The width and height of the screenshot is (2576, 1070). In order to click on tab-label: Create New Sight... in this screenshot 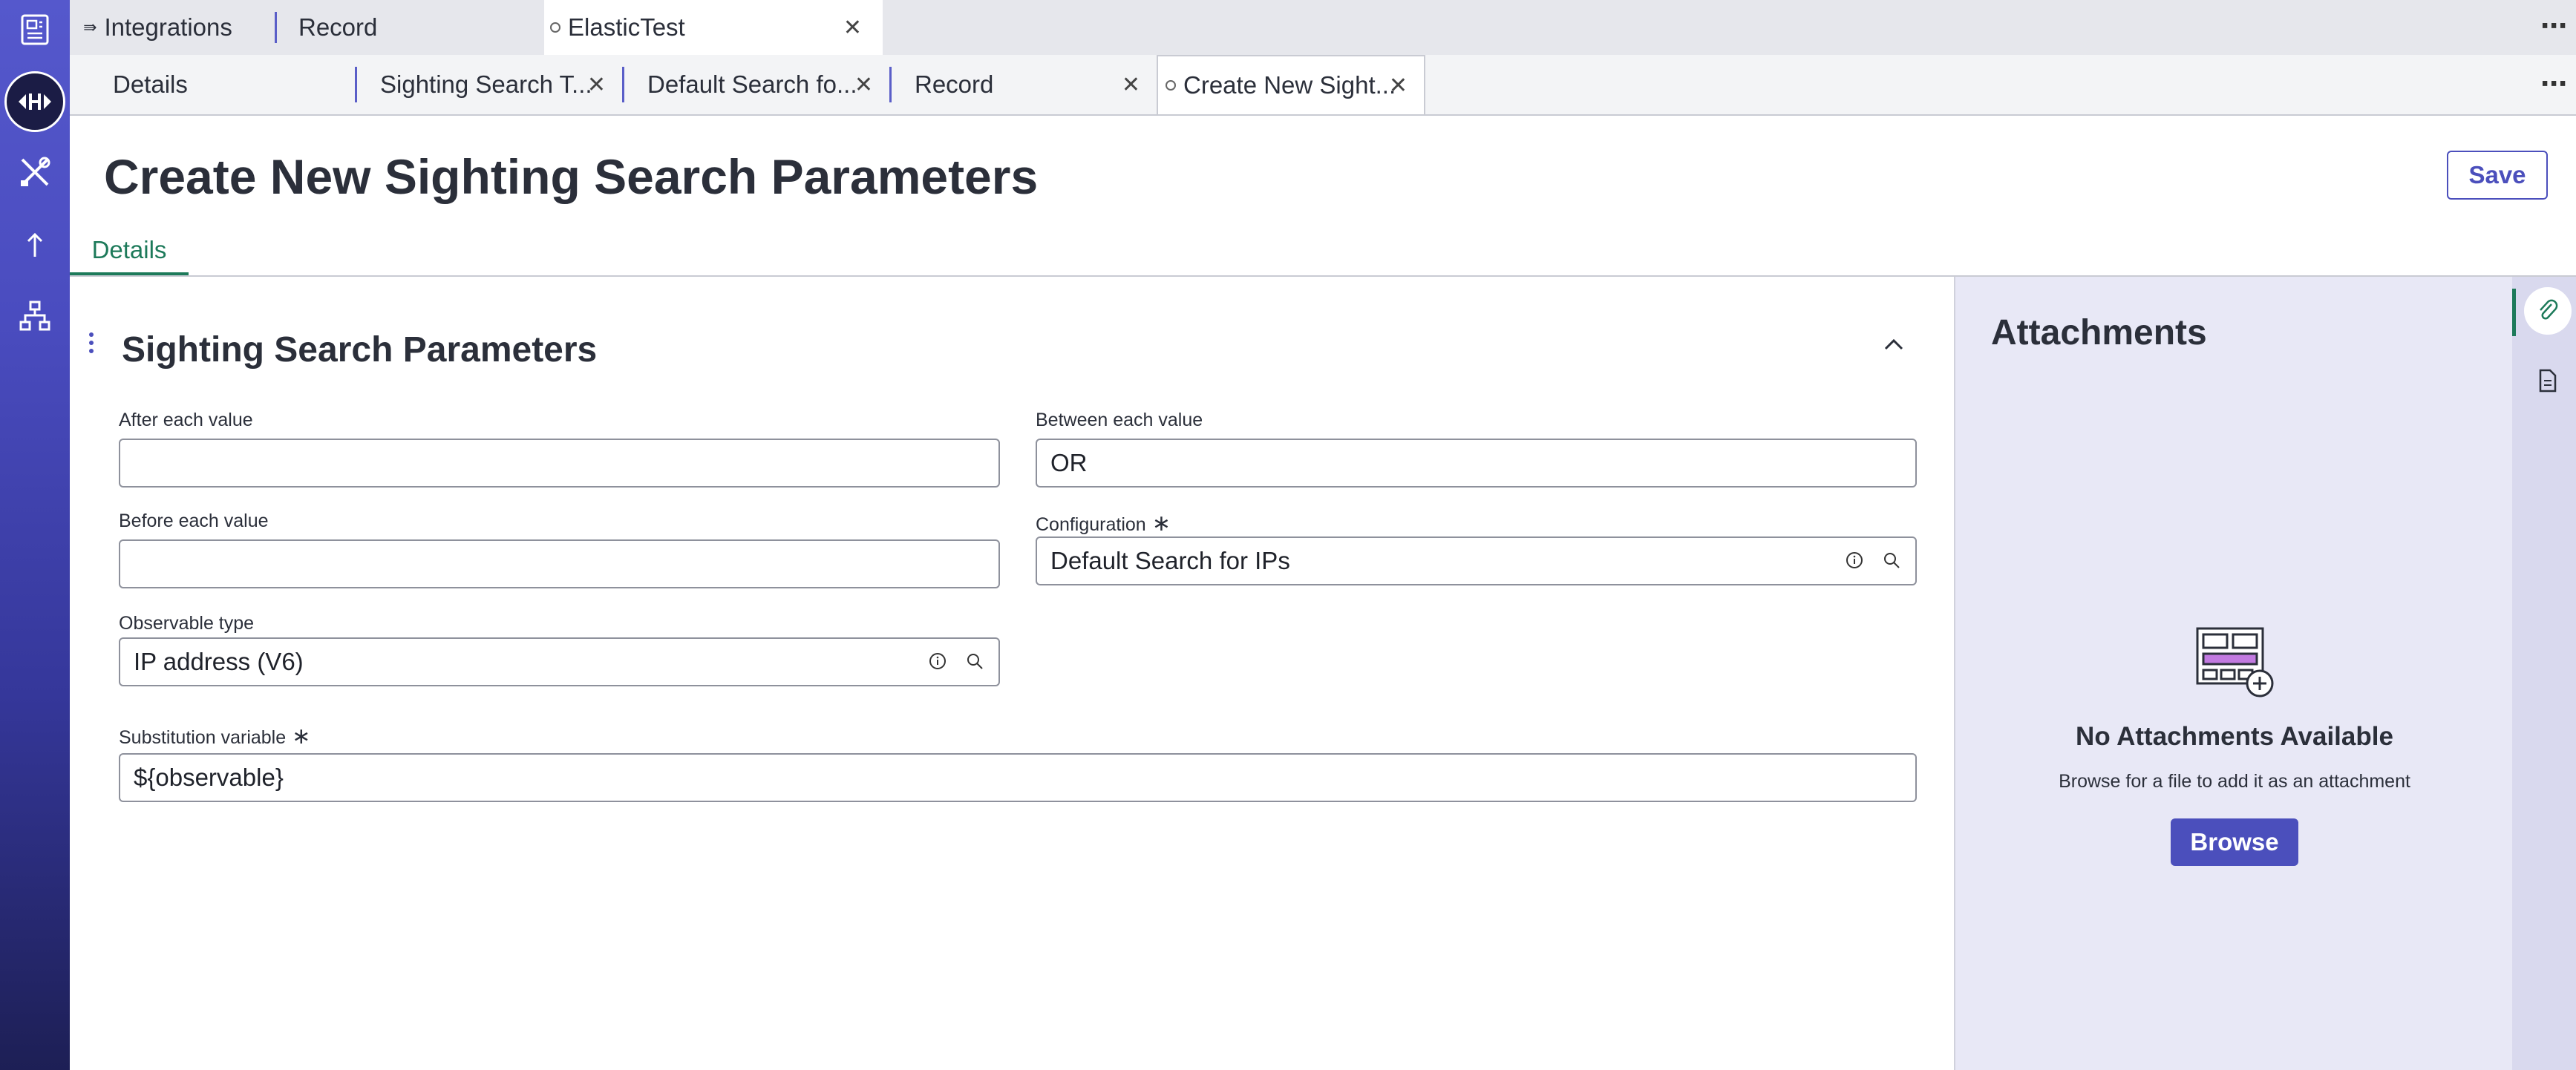, I will do `click(1290, 85)`.